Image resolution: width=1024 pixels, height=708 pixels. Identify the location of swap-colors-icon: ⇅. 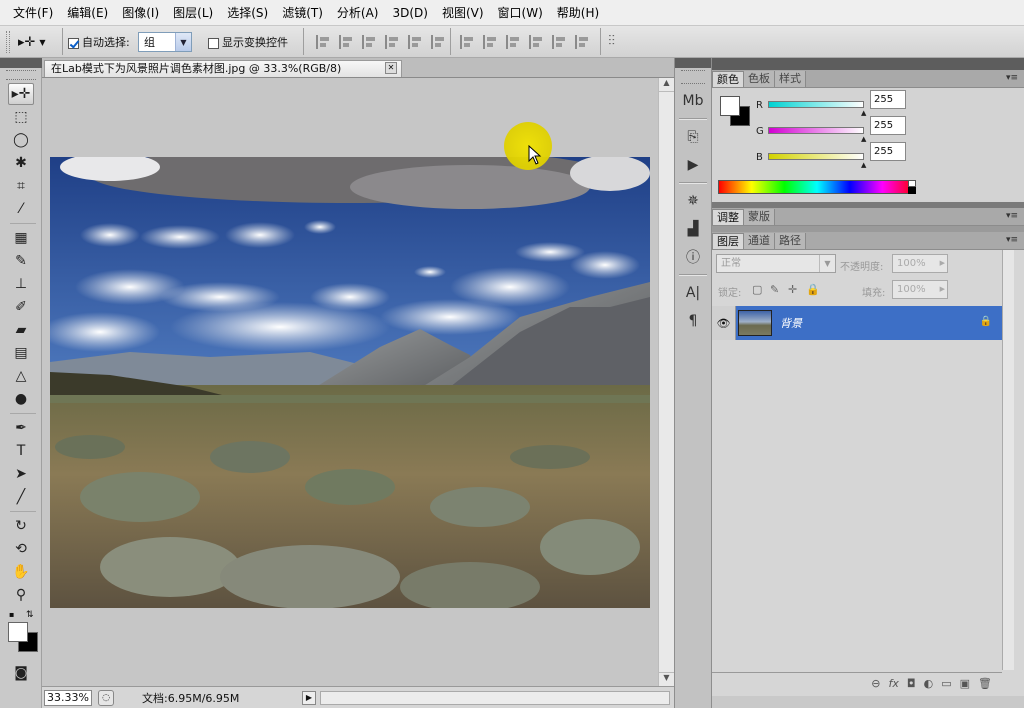
(30, 615).